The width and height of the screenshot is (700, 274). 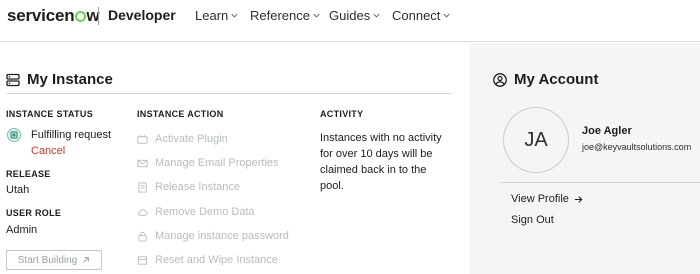 What do you see at coordinates (212, 15) in the screenshot?
I see `nav-learn-label: Learn` at bounding box center [212, 15].